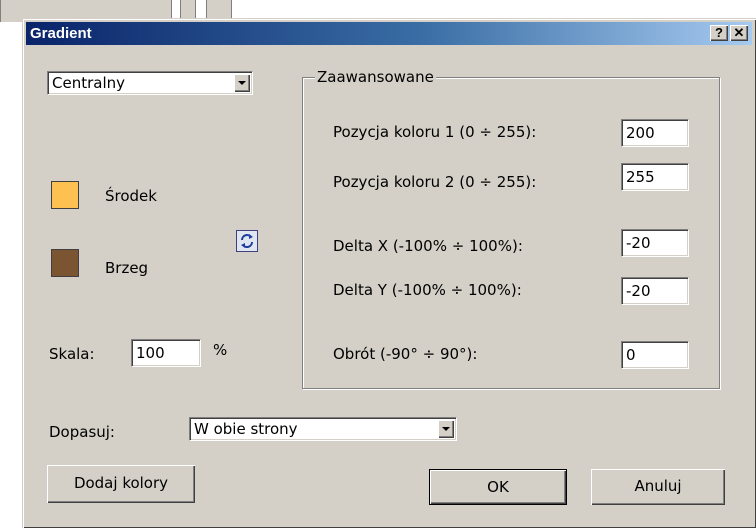 Image resolution: width=756 pixels, height=528 pixels. What do you see at coordinates (631, 355) in the screenshot?
I see `rotation-value: 0` at bounding box center [631, 355].